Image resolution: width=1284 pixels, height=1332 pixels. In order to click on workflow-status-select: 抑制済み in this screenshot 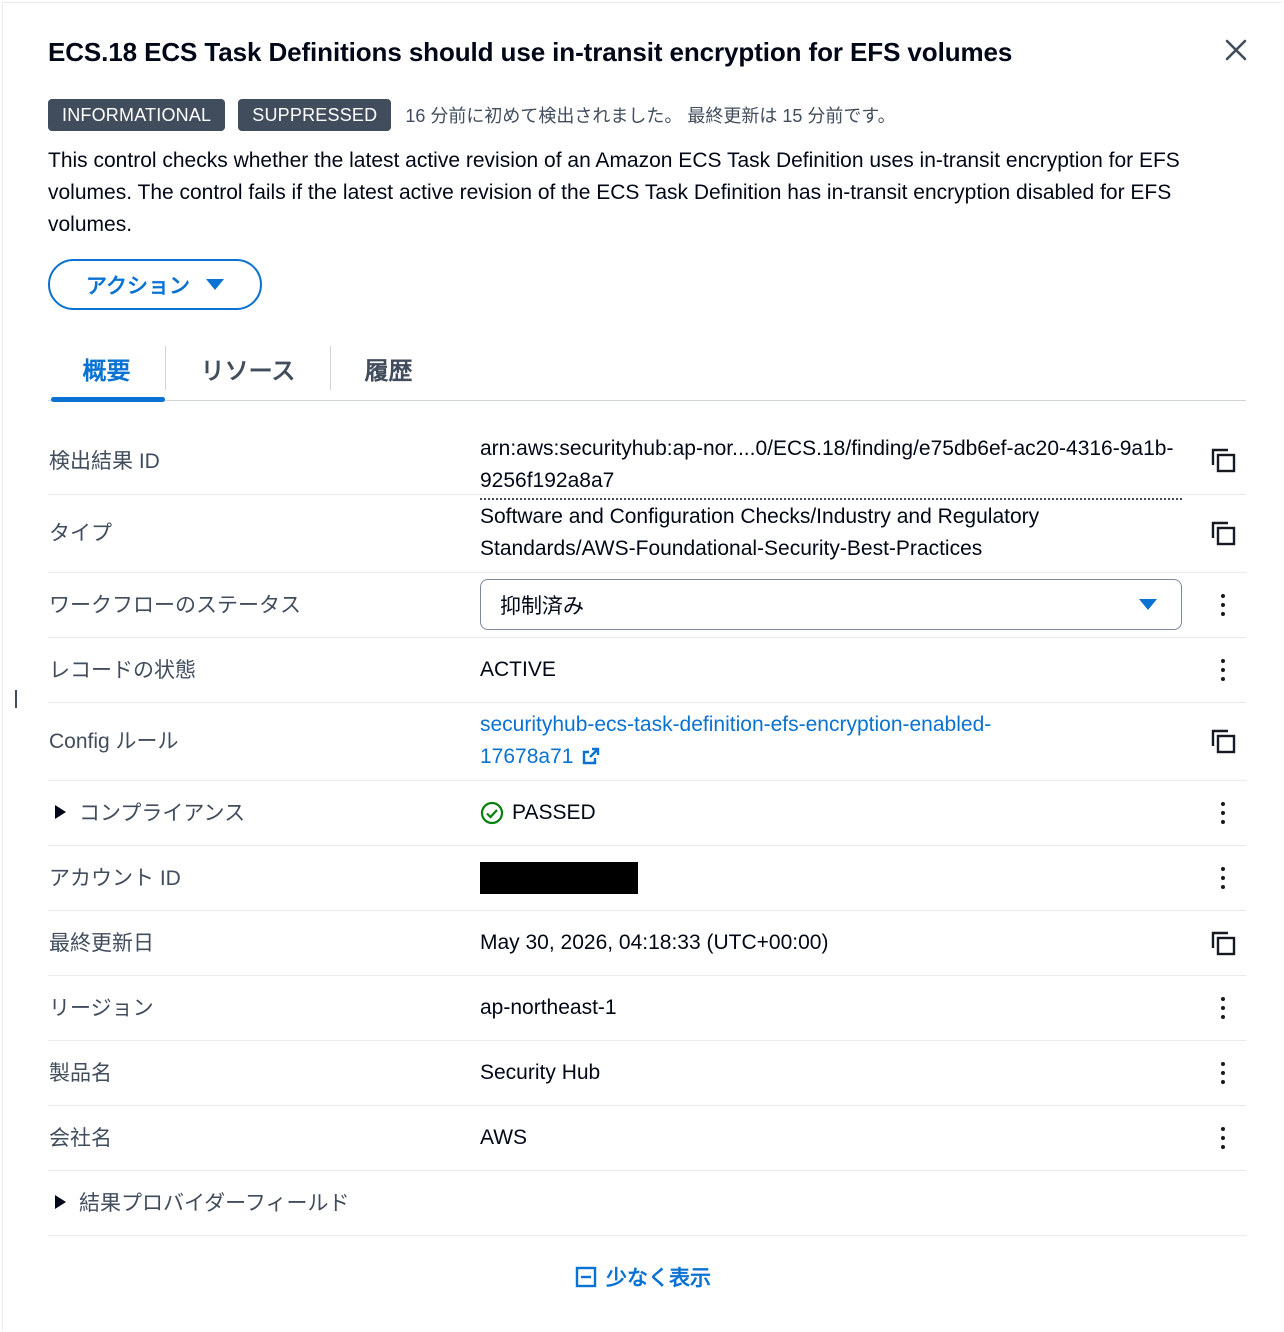, I will do `click(831, 604)`.